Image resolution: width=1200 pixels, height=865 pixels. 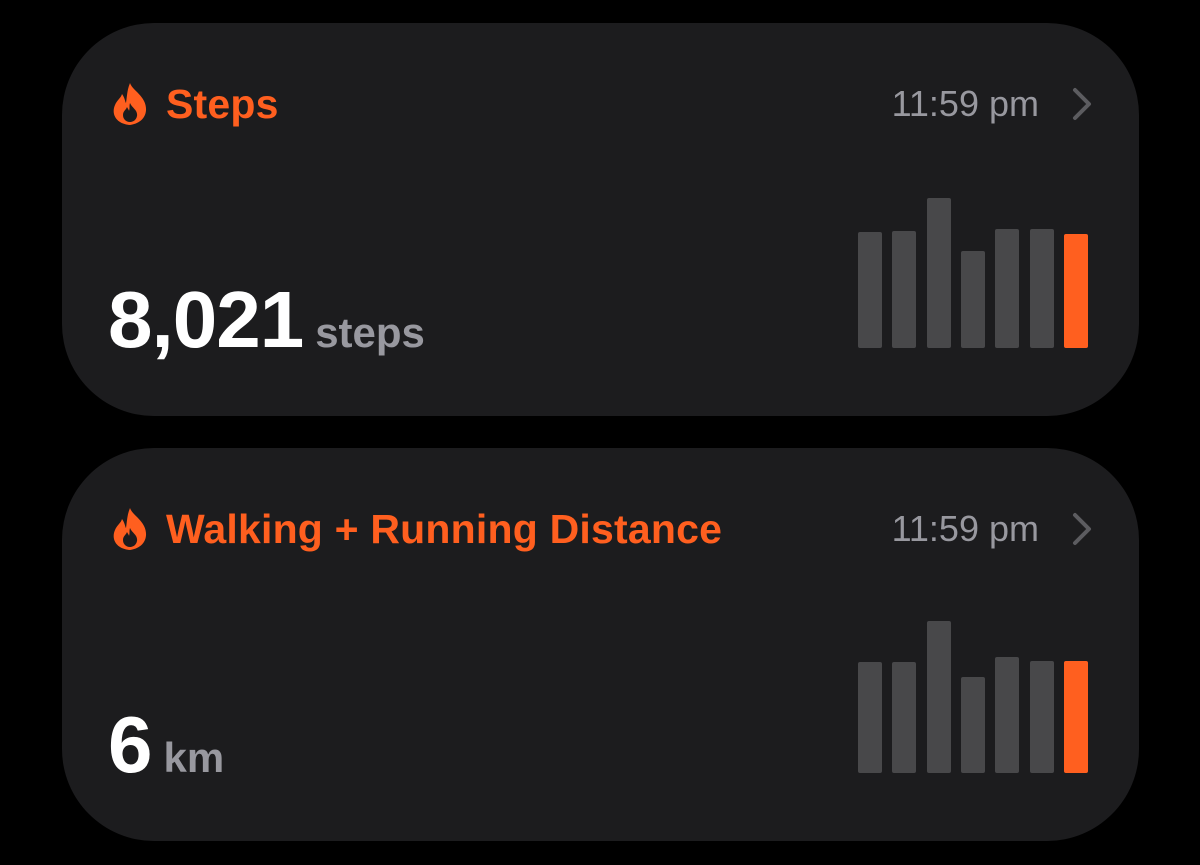 I want to click on steps-value: 8,021, so click(x=206, y=319).